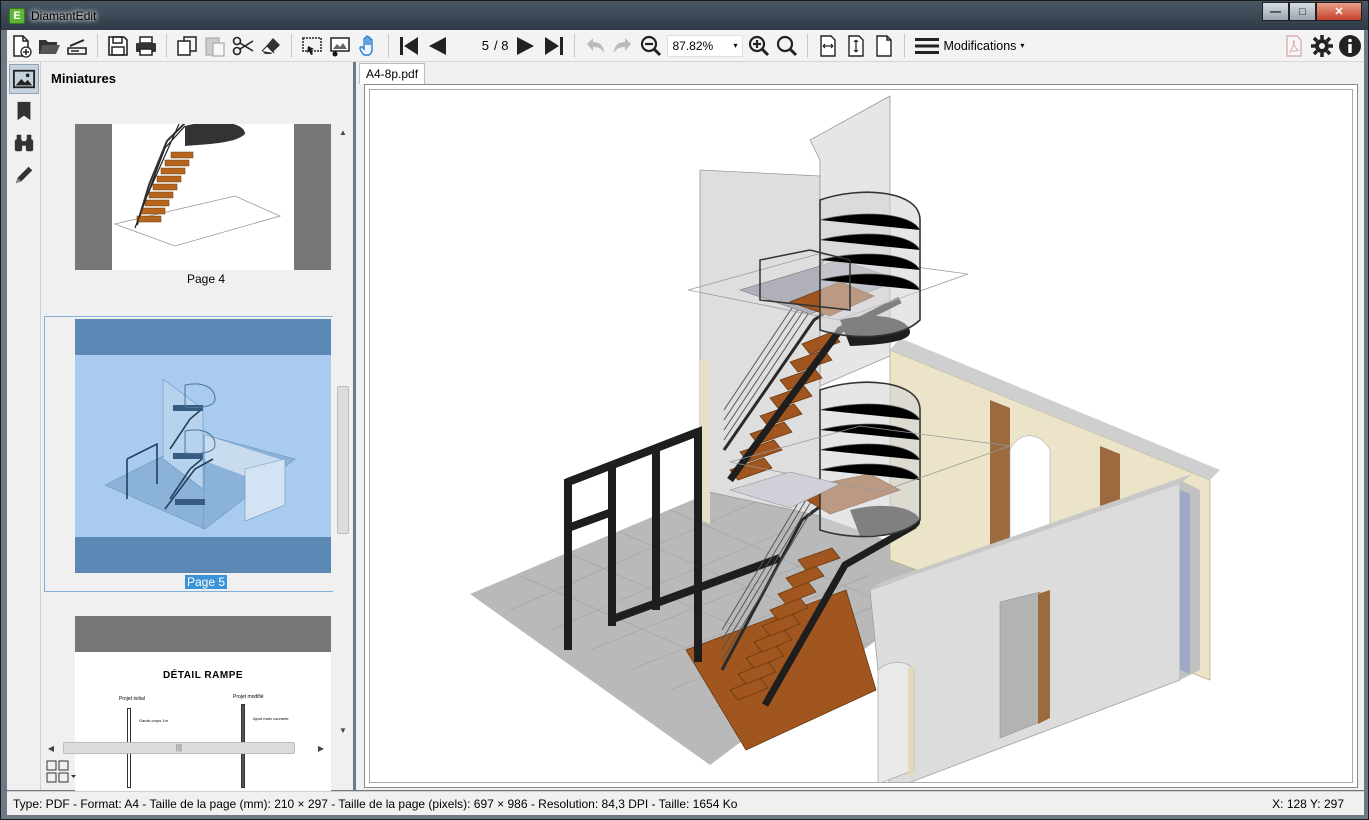  I want to click on new-document-icon, so click(21, 46).